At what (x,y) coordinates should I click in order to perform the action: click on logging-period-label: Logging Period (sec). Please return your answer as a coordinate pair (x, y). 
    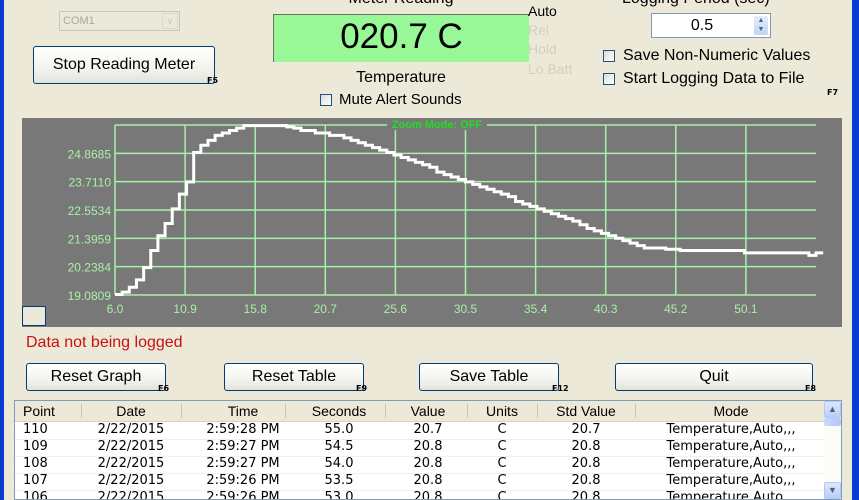
    Looking at the image, I should click on (696, 4).